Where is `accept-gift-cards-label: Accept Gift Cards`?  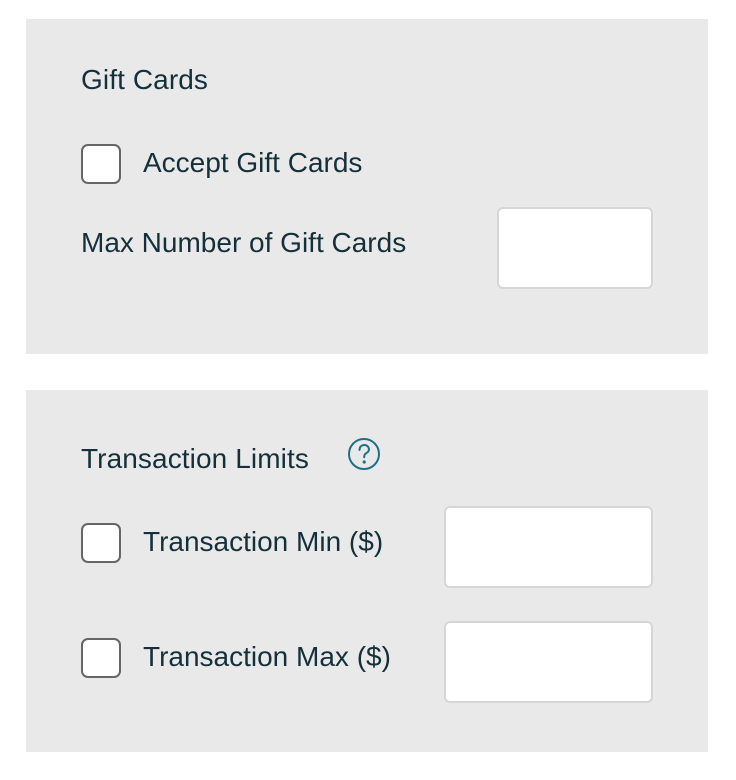
accept-gift-cards-label: Accept Gift Cards is located at coordinates (252, 163).